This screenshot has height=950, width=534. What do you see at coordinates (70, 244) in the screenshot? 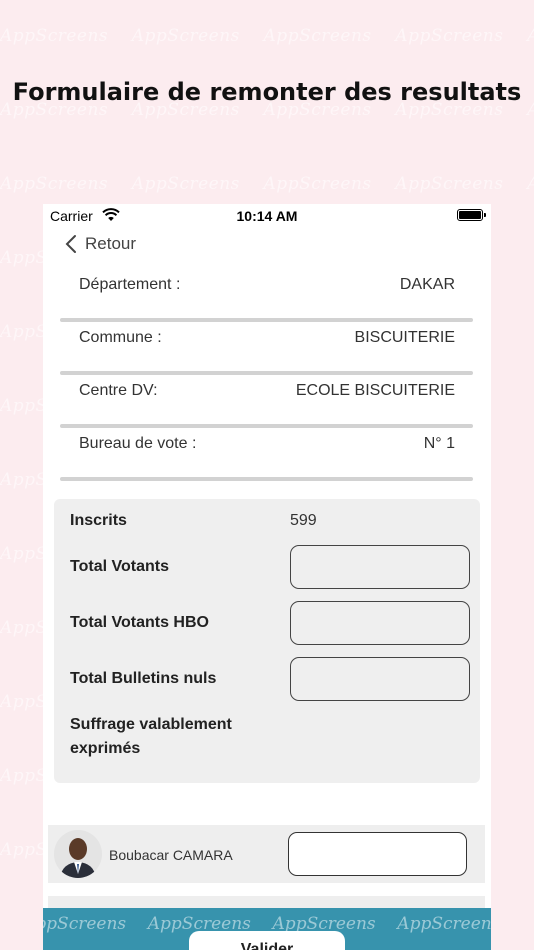
I see `chevron-left-icon` at bounding box center [70, 244].